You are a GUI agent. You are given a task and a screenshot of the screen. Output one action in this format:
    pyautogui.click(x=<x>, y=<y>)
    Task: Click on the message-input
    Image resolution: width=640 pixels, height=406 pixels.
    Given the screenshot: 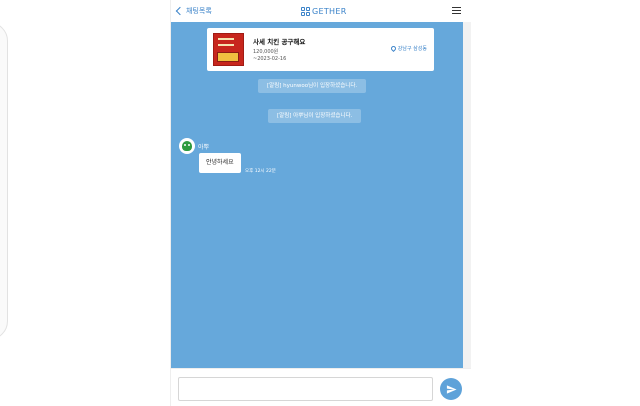 What is the action you would take?
    pyautogui.click(x=305, y=389)
    